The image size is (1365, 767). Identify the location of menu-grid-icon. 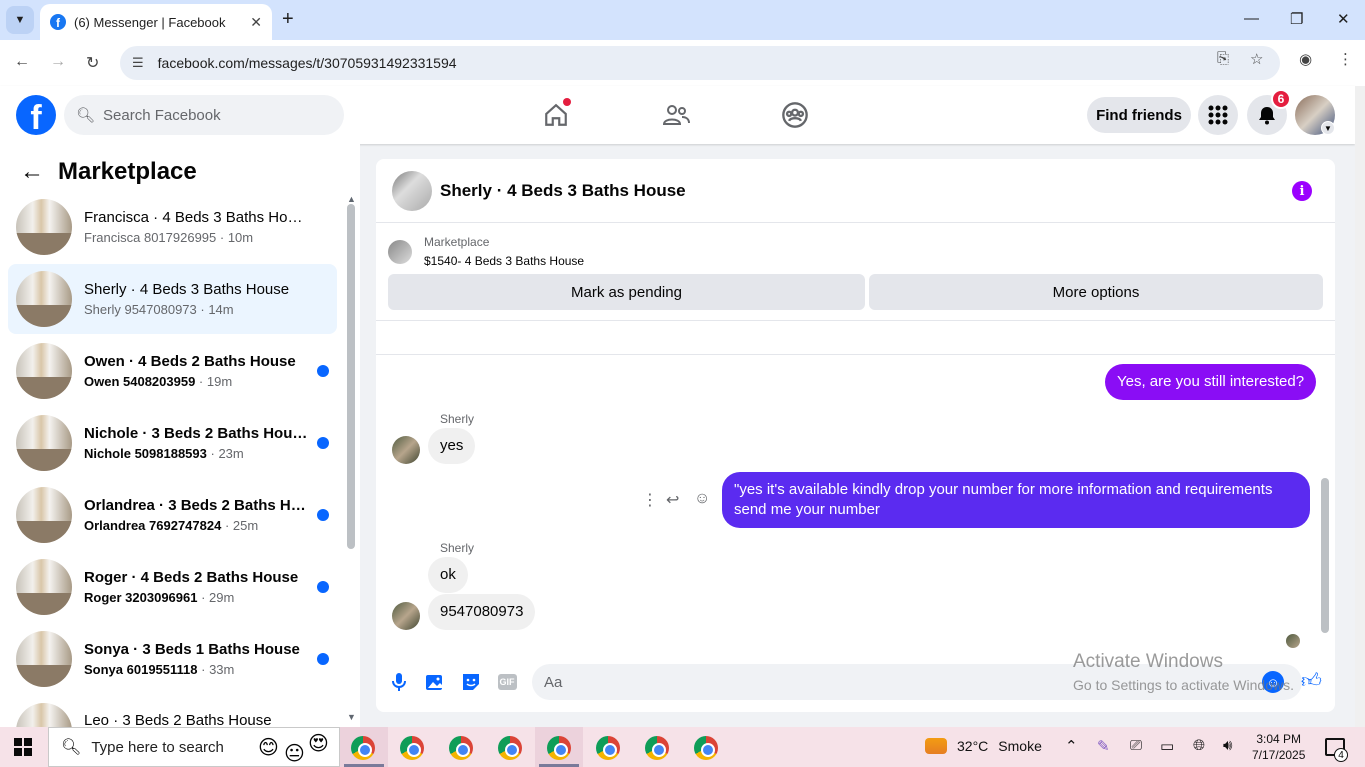
(1218, 115).